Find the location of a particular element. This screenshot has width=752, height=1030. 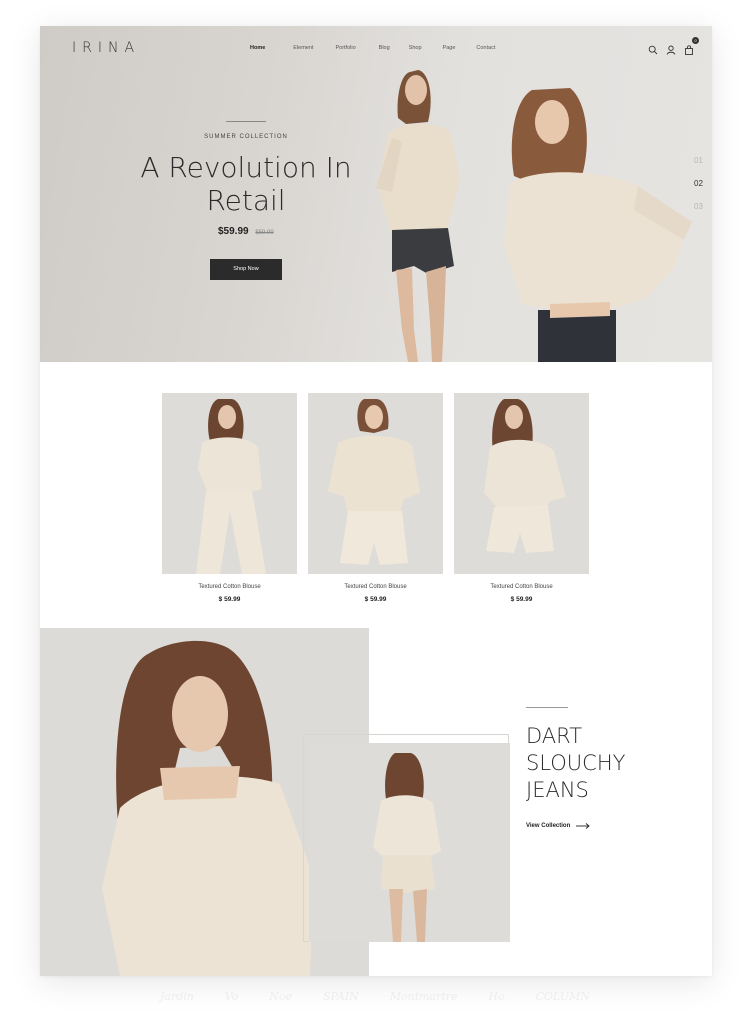

nav-icons: 0 is located at coordinates (673, 46).